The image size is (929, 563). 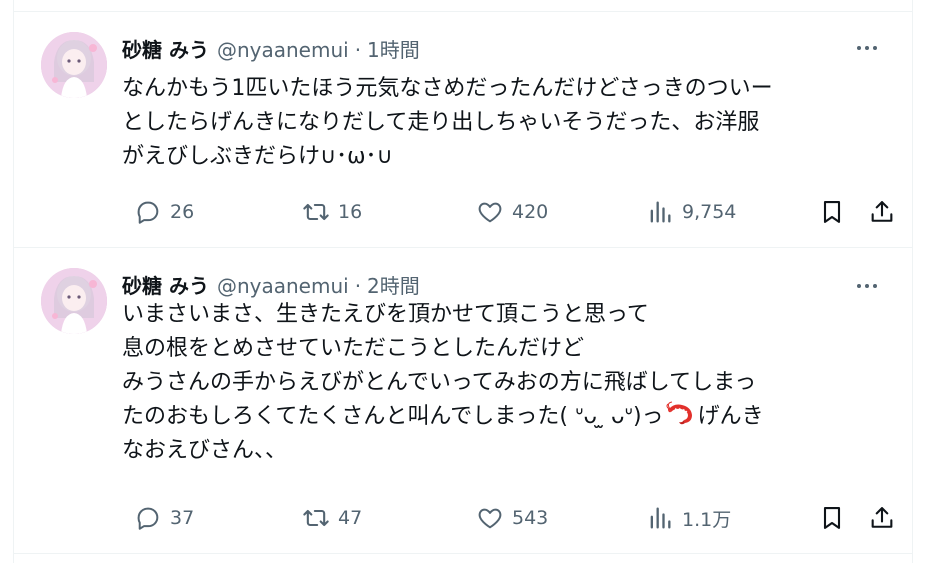 I want to click on tweet-header: 砂糖 みう @nyaanemui · 1時間, so click(x=271, y=48).